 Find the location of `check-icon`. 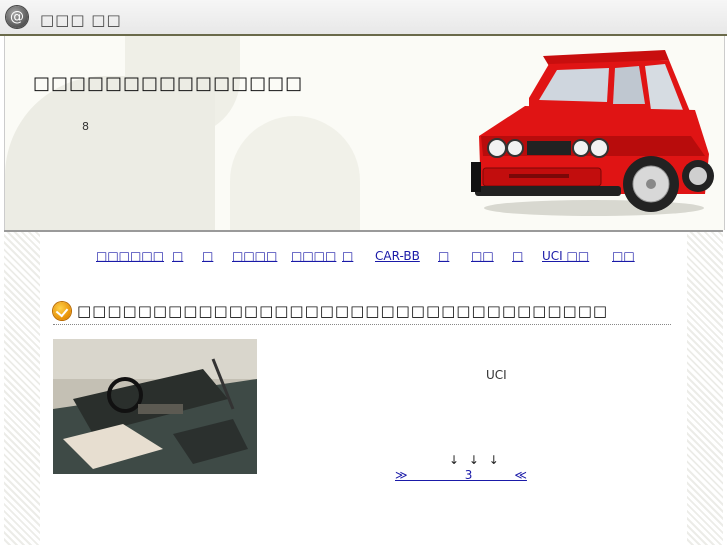

check-icon is located at coordinates (62, 311).